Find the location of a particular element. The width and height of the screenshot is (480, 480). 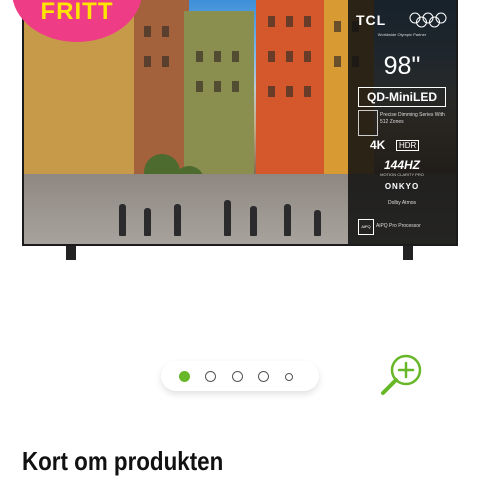

dimming-icon is located at coordinates (368, 123).